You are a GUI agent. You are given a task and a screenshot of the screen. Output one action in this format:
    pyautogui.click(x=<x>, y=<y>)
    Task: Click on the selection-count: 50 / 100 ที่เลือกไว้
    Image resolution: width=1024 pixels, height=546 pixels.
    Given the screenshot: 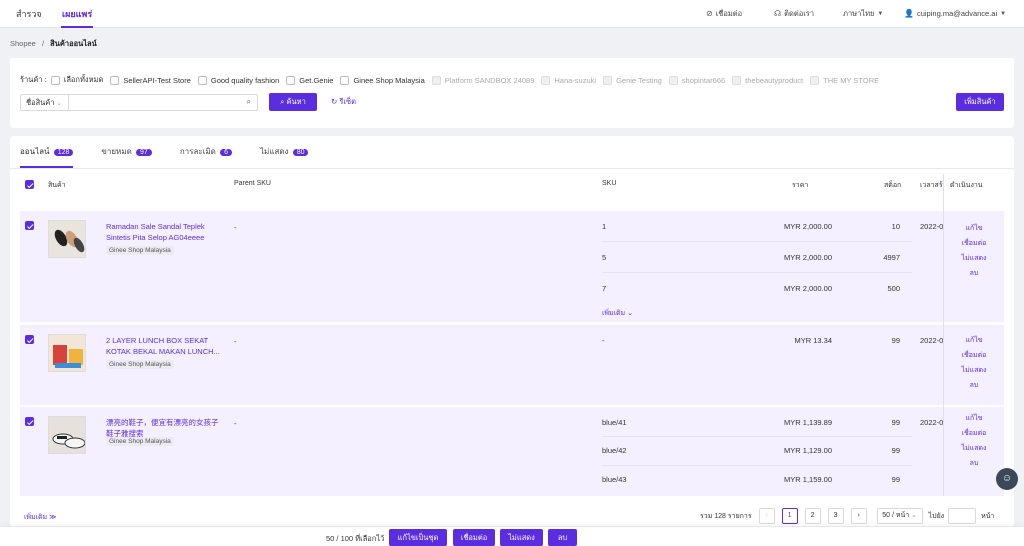 What is the action you would take?
    pyautogui.click(x=355, y=538)
    